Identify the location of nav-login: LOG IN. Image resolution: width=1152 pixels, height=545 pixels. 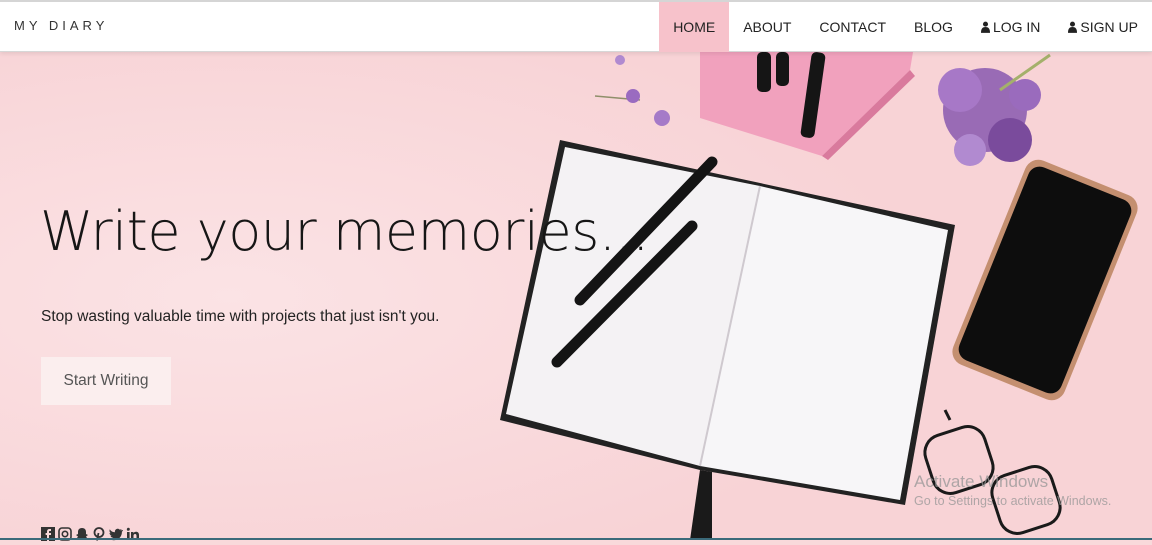
(1010, 27).